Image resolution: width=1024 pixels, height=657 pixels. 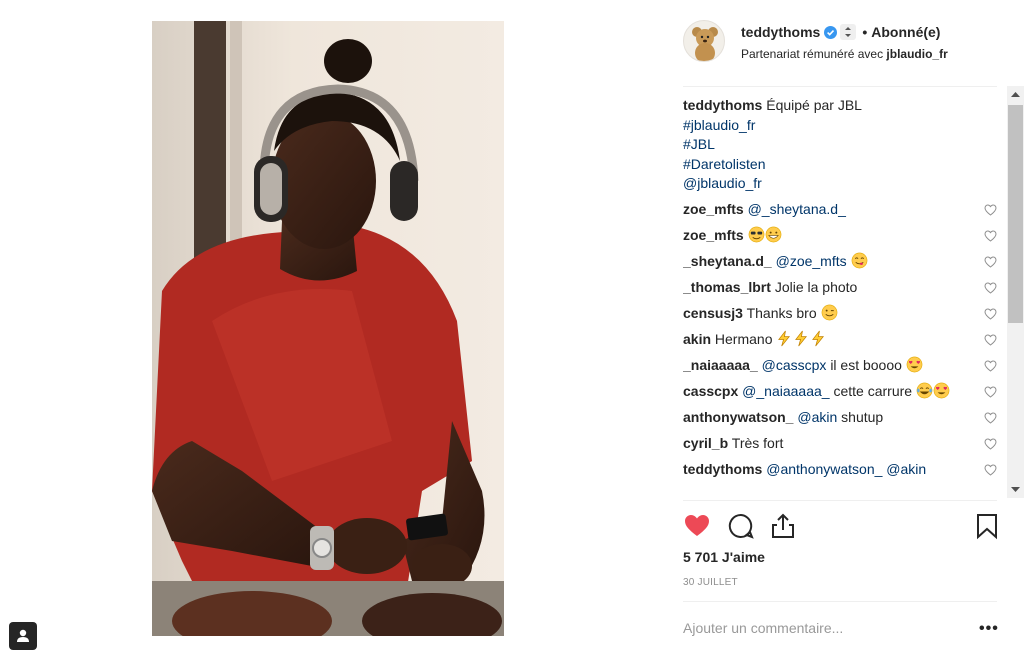 What do you see at coordinates (846, 469) in the screenshot?
I see `comment-mention: @anthonywatson_ @akin` at bounding box center [846, 469].